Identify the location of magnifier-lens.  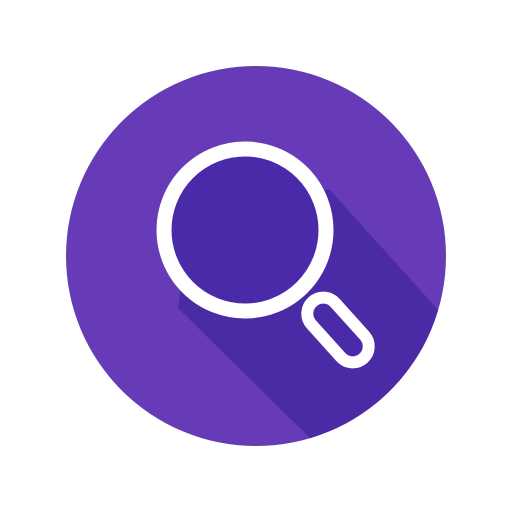
(245, 230).